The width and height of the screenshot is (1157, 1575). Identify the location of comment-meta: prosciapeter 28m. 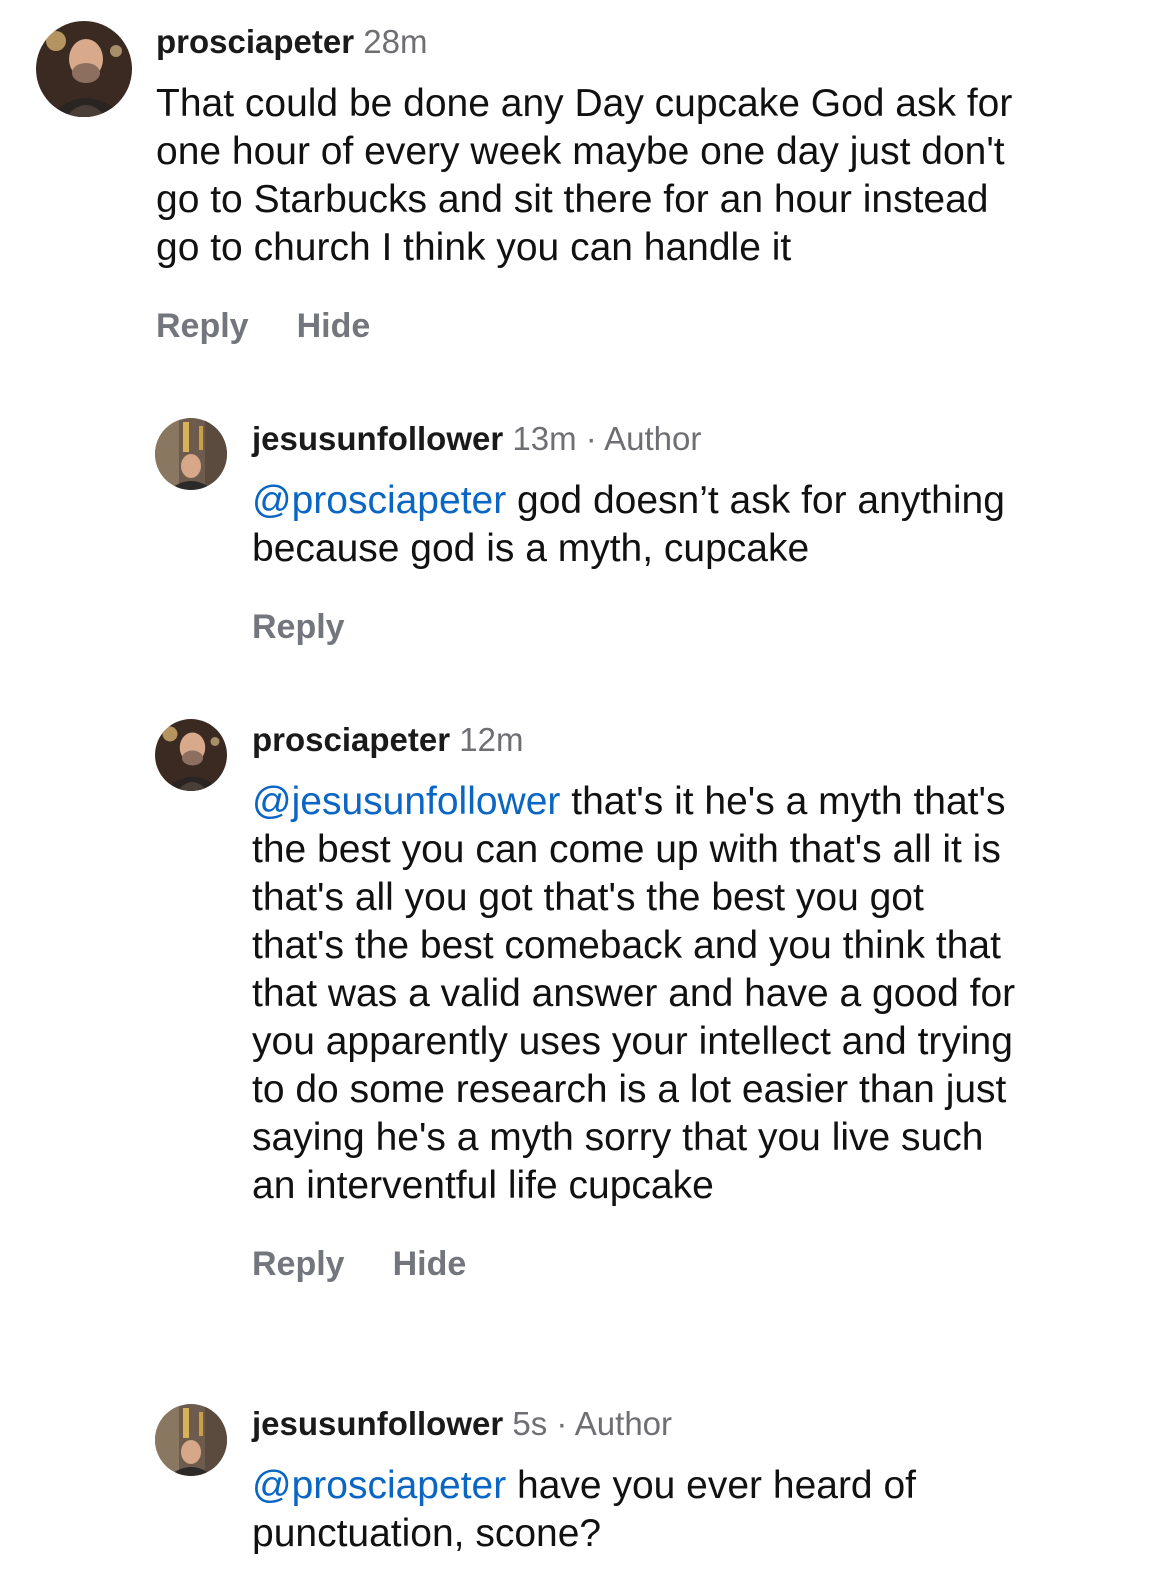
(646, 42).